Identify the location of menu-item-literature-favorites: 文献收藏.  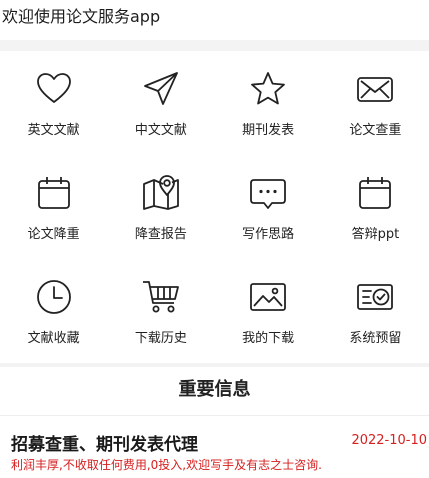
(53, 311).